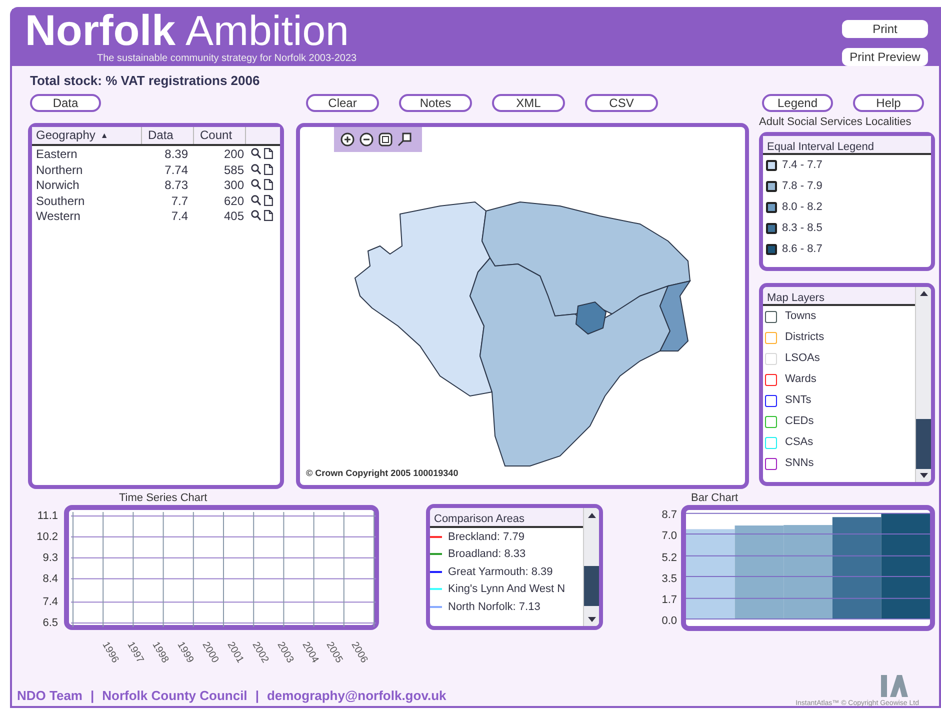  I want to click on column-header: Geography ▲, so click(87, 135).